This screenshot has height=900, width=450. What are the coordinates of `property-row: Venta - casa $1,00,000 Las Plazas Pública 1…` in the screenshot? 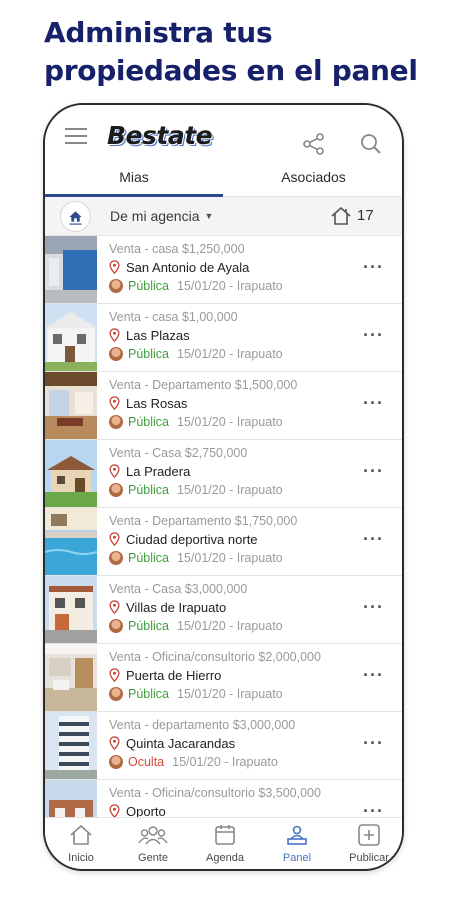 It's located at (223, 338).